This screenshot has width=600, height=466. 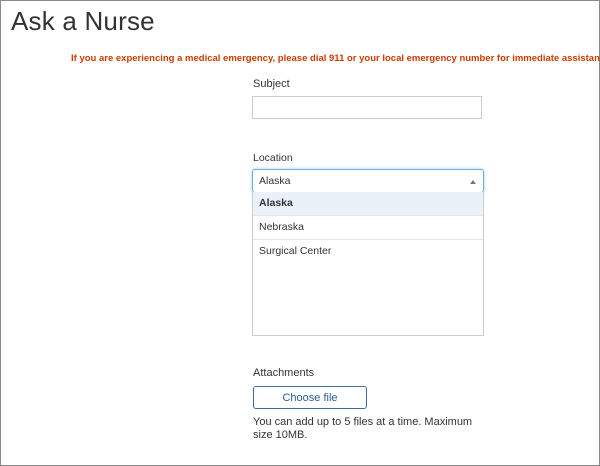 What do you see at coordinates (368, 299) in the screenshot?
I see `message-textarea` at bounding box center [368, 299].